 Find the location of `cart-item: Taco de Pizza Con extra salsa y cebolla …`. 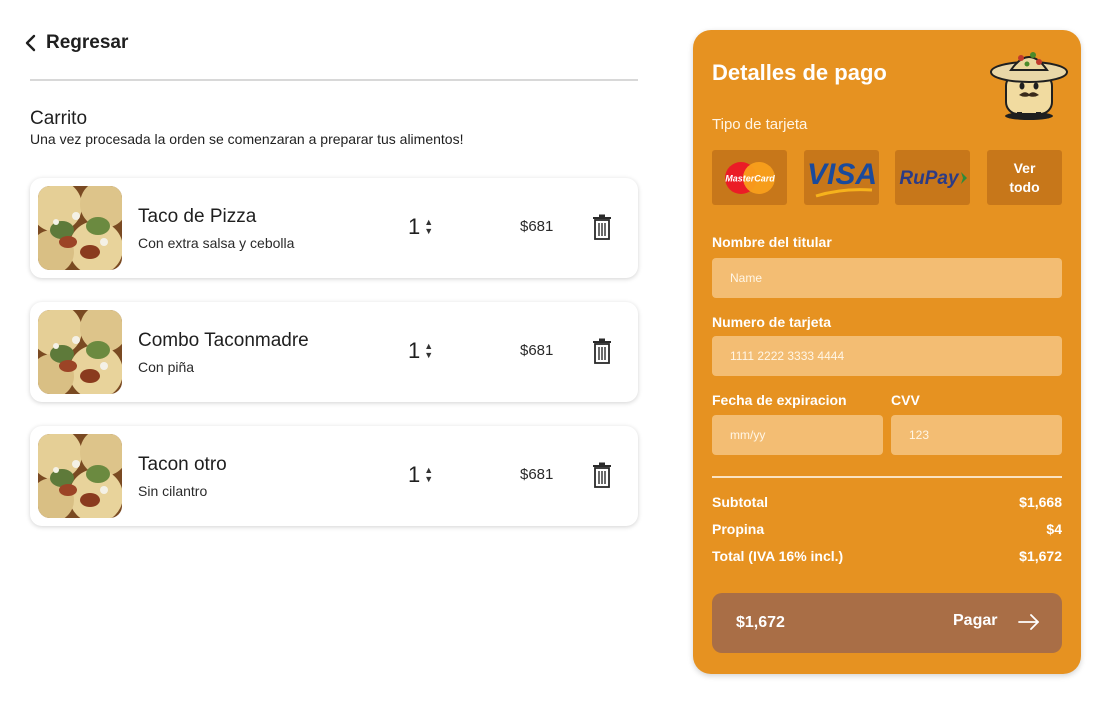

cart-item: Taco de Pizza Con extra salsa y cebolla … is located at coordinates (334, 228).